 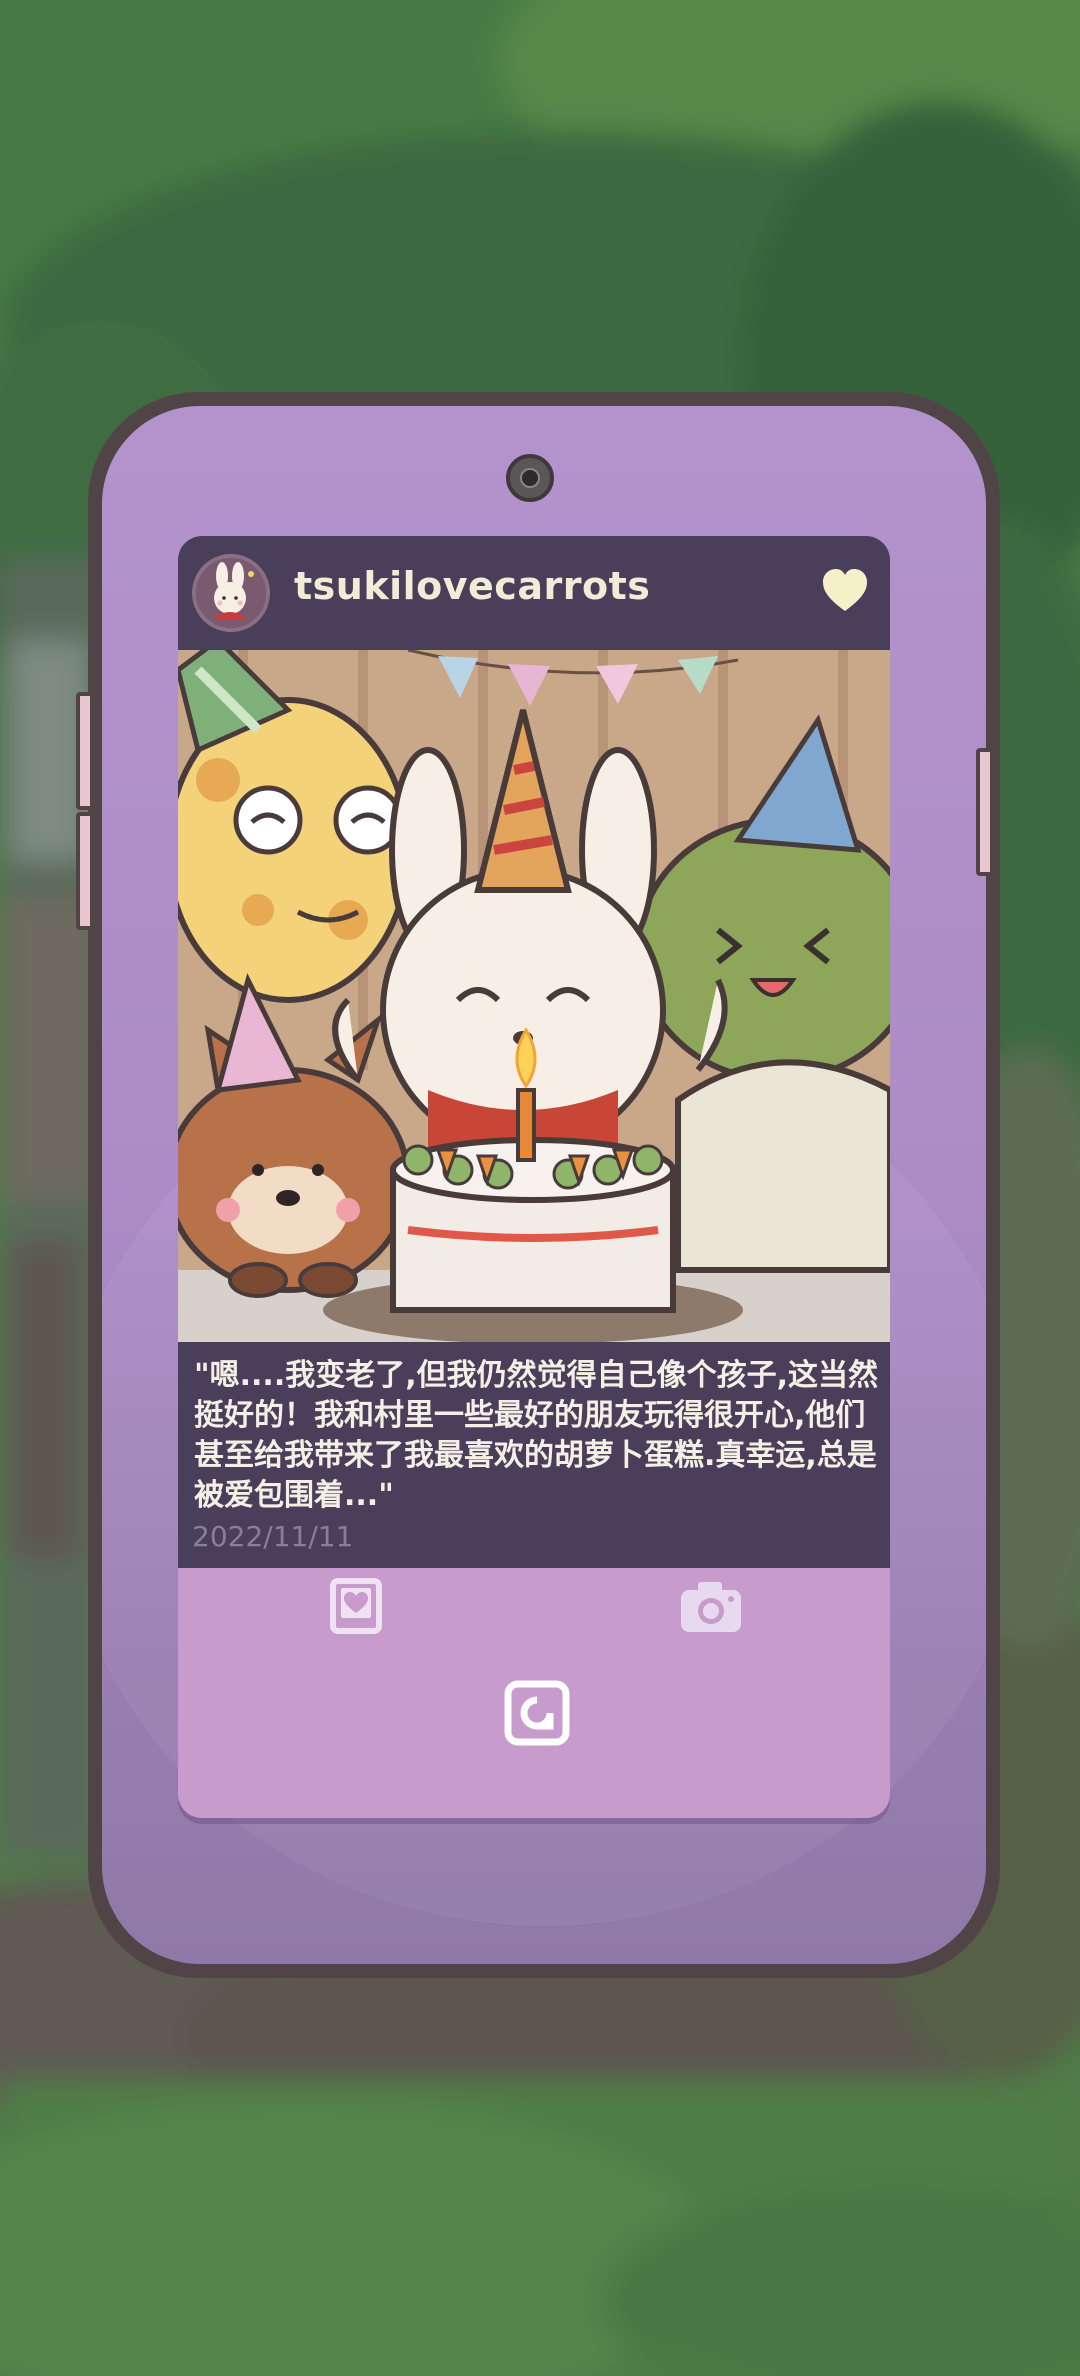 I want to click on side-button-right, so click(x=985, y=812).